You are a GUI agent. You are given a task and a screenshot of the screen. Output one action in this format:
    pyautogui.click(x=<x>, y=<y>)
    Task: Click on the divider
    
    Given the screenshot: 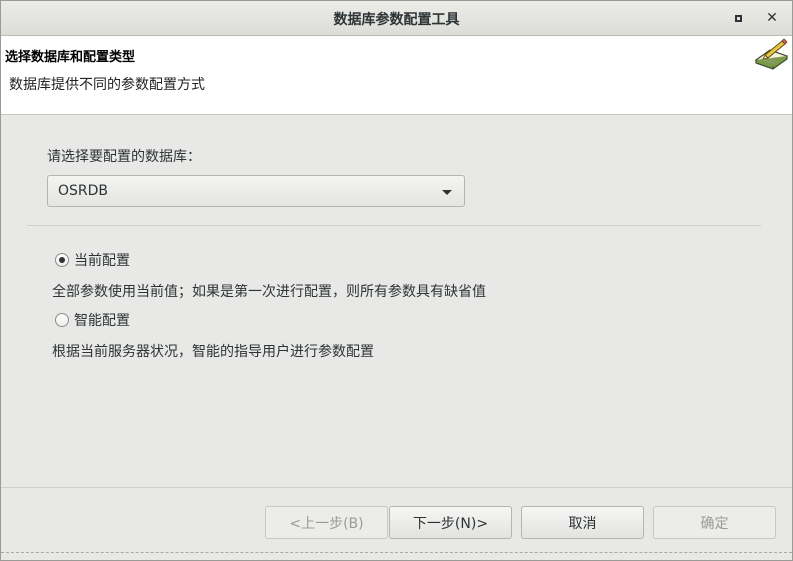 What is the action you would take?
    pyautogui.click(x=394, y=225)
    